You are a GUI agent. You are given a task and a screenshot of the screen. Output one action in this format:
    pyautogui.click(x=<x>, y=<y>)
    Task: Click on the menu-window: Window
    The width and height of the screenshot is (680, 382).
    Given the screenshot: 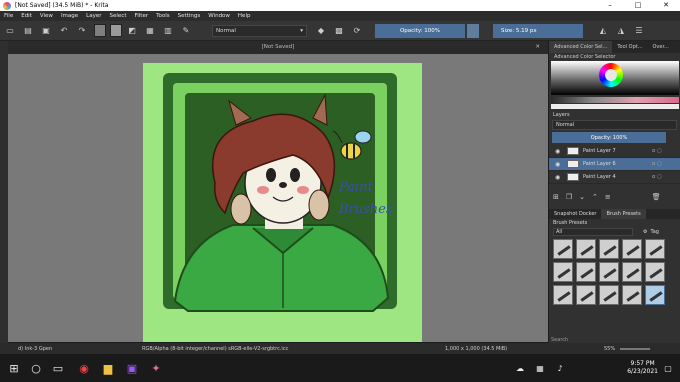 What is the action you would take?
    pyautogui.click(x=219, y=16)
    